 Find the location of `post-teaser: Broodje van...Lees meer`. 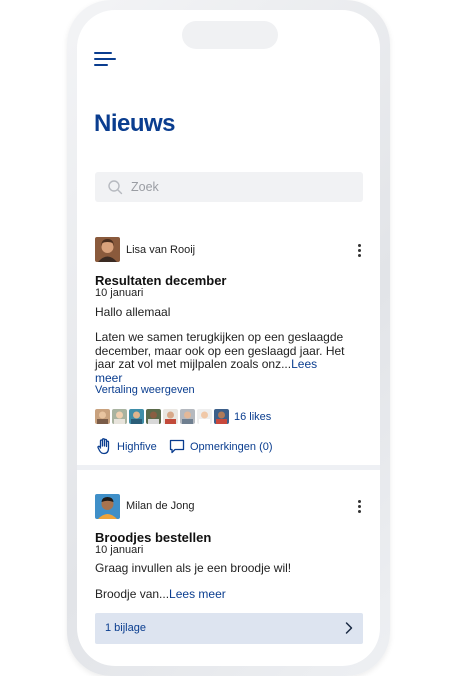

post-teaser: Broodje van...Lees meer is located at coordinates (220, 594).